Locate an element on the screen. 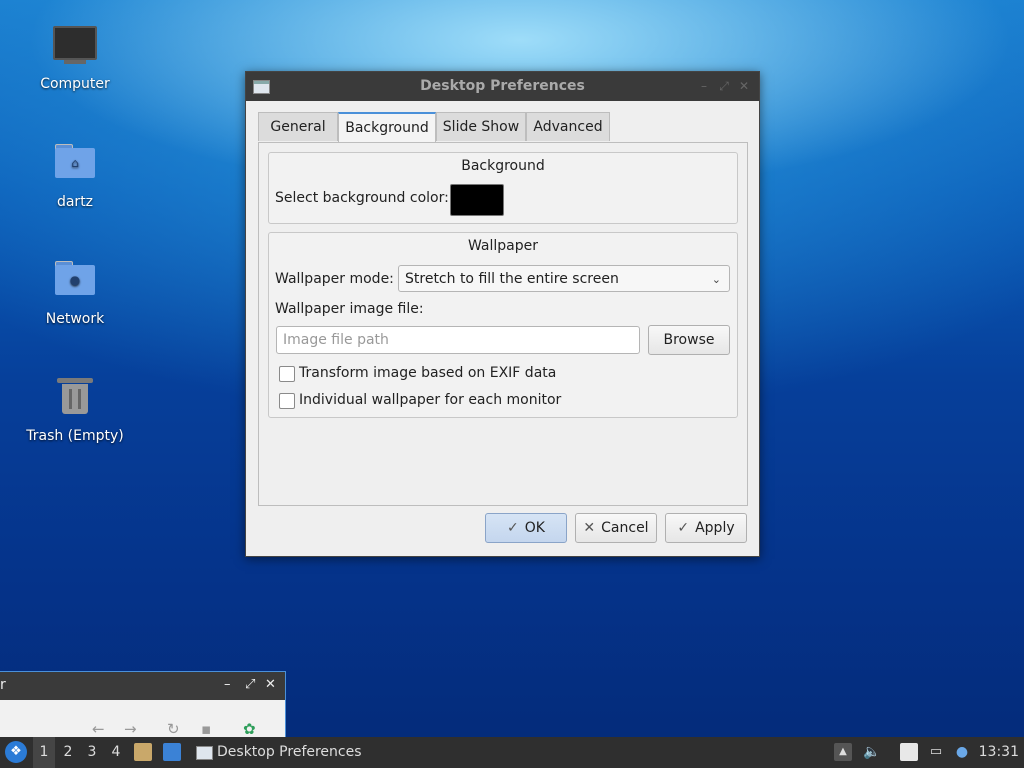  desktop-icon-label: Network is located at coordinates (75, 319).